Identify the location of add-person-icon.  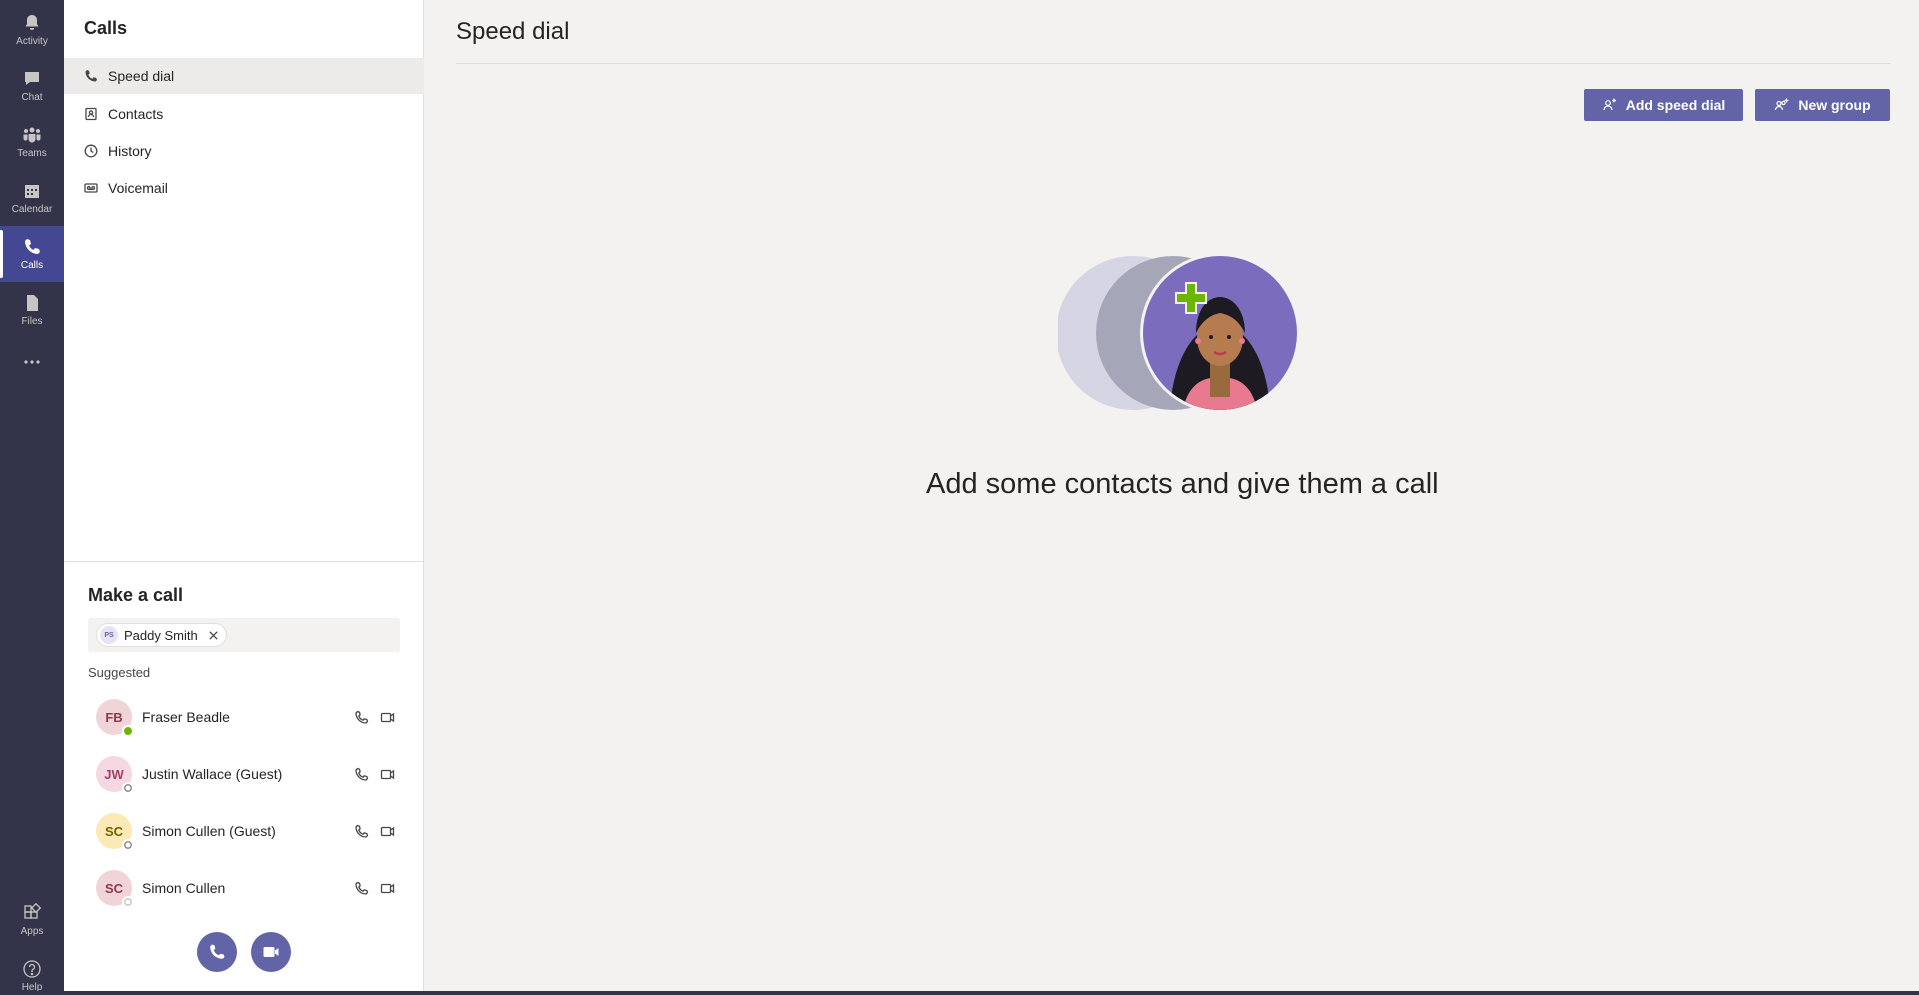
(1609, 104).